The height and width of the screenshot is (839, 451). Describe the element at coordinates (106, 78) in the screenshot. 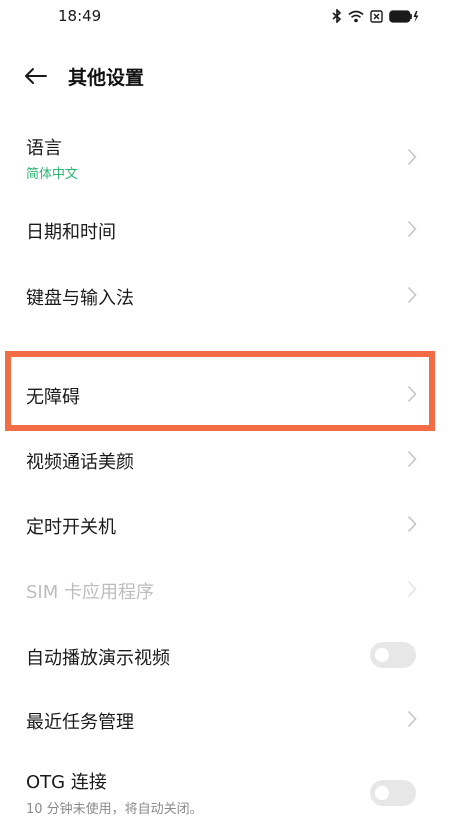

I see `page-title: 其他设置` at that location.